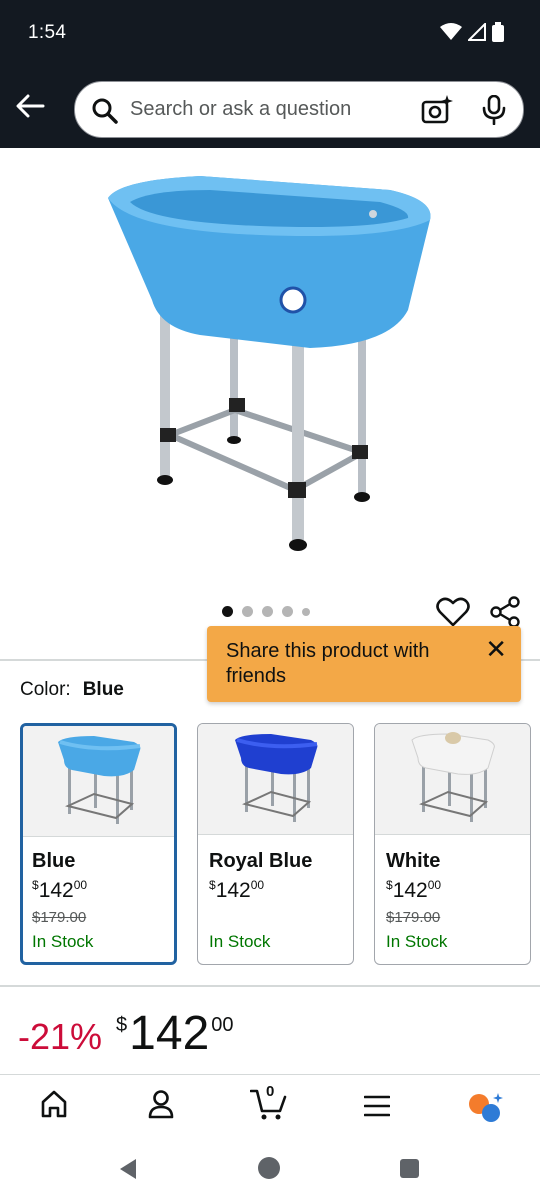  I want to click on color-option-white: White $14200 $179.00 In Stock, so click(452, 844).